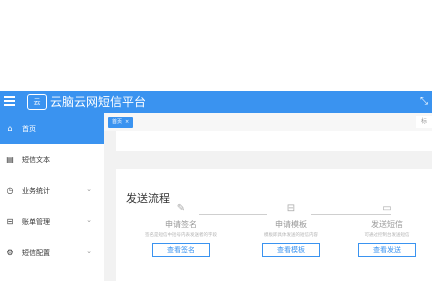 The image size is (432, 281). What do you see at coordinates (268, 122) in the screenshot?
I see `tabs-bar: 首页 × 标` at bounding box center [268, 122].